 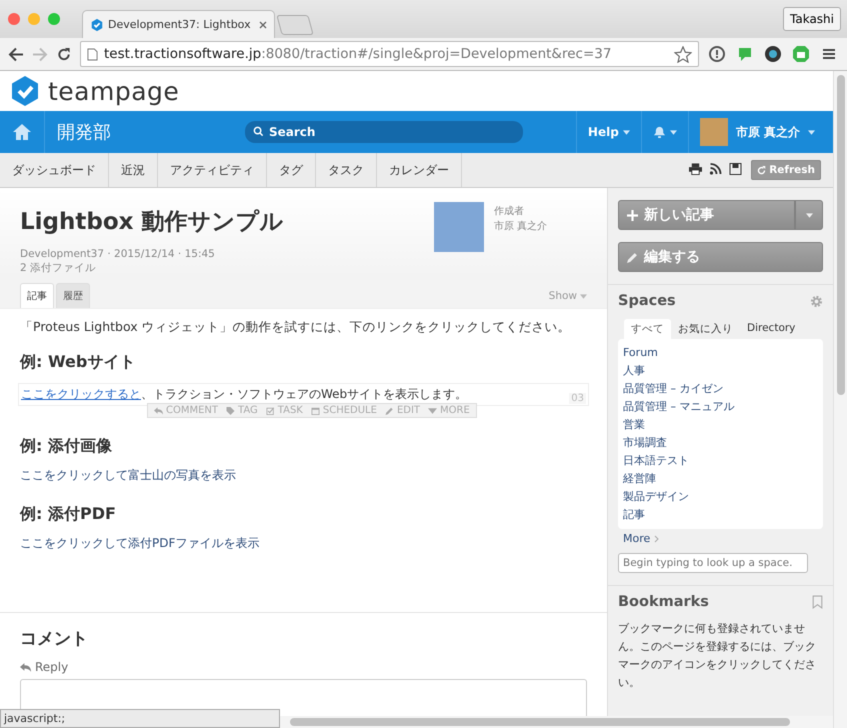 What do you see at coordinates (14, 19) in the screenshot?
I see `close-button` at bounding box center [14, 19].